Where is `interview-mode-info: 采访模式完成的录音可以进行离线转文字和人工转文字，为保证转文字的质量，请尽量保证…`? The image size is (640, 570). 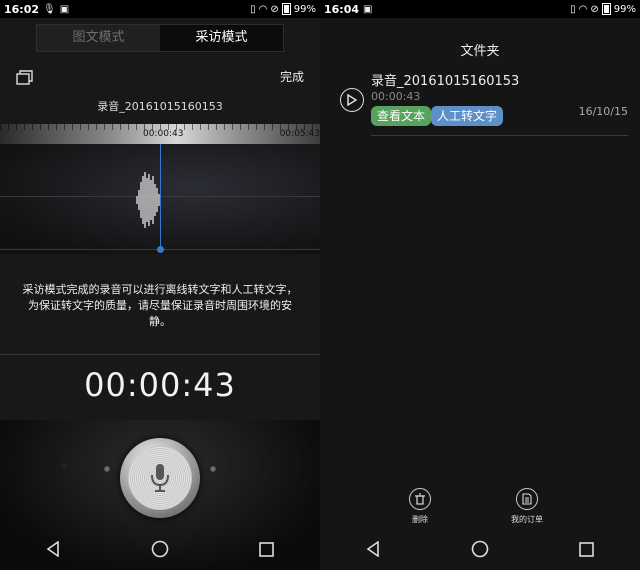 interview-mode-info: 采访模式完成的录音可以进行离线转文字和人工转文字，为保证转文字的质量，请尽量保证… is located at coordinates (160, 305).